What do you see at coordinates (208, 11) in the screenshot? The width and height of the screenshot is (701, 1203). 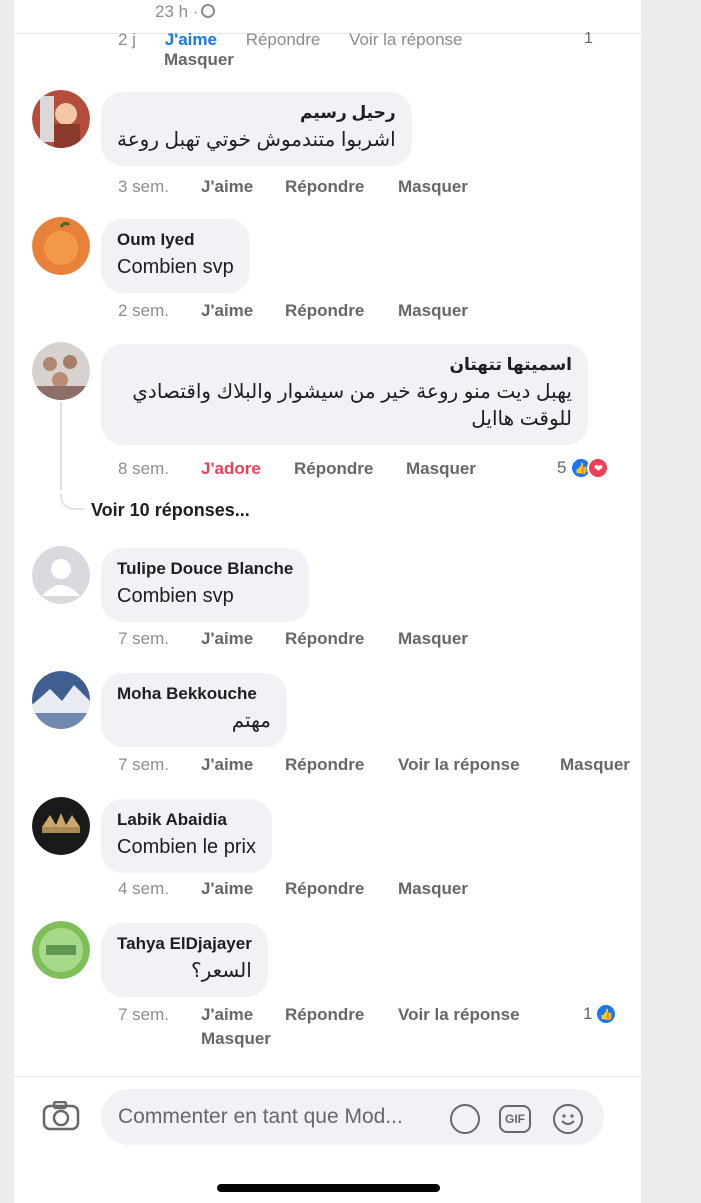 I see `globe-icon` at bounding box center [208, 11].